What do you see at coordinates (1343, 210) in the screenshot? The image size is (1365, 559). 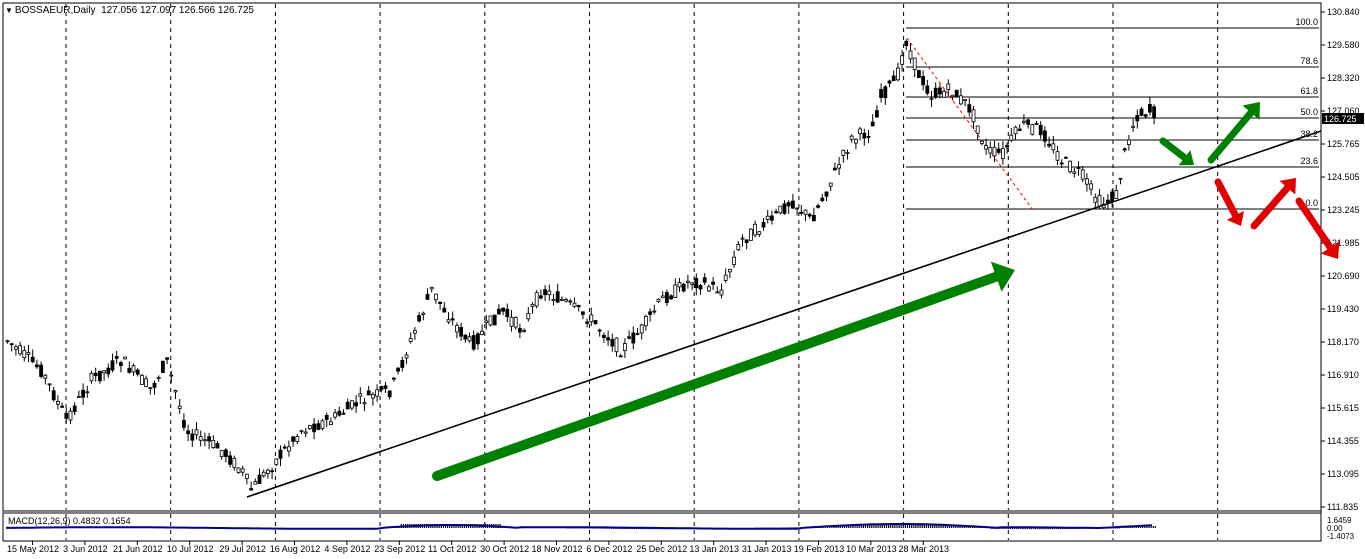 I see `price-tick-label: 123.245` at bounding box center [1343, 210].